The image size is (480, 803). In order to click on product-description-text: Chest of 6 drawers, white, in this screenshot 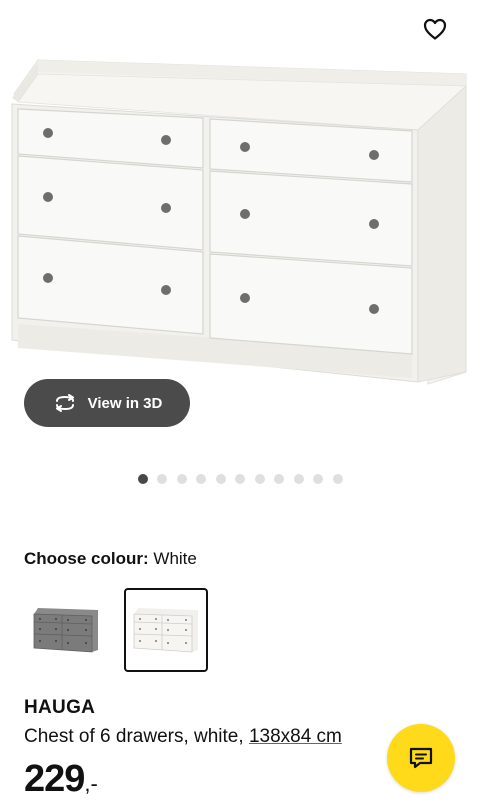, I will do `click(134, 736)`.